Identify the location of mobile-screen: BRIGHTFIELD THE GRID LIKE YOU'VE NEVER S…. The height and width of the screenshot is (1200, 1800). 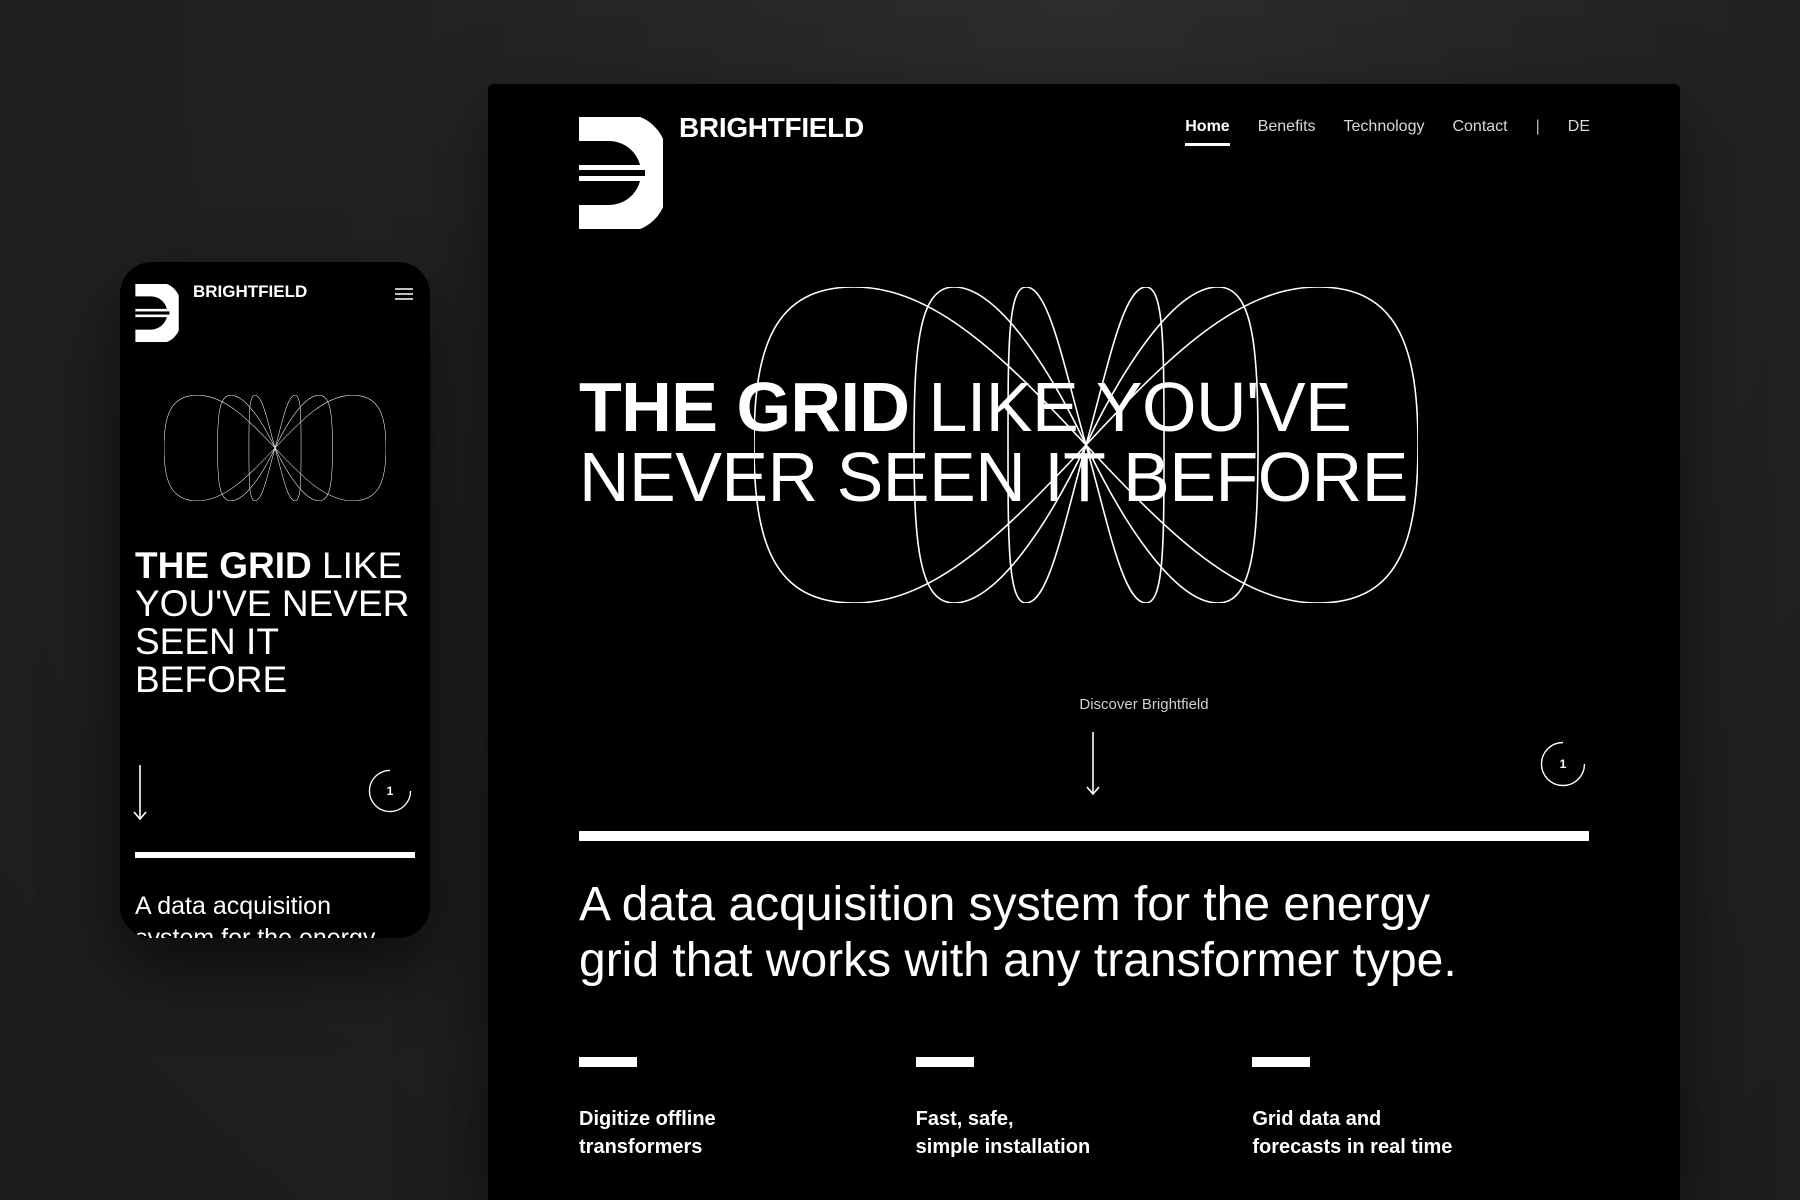
(275, 600).